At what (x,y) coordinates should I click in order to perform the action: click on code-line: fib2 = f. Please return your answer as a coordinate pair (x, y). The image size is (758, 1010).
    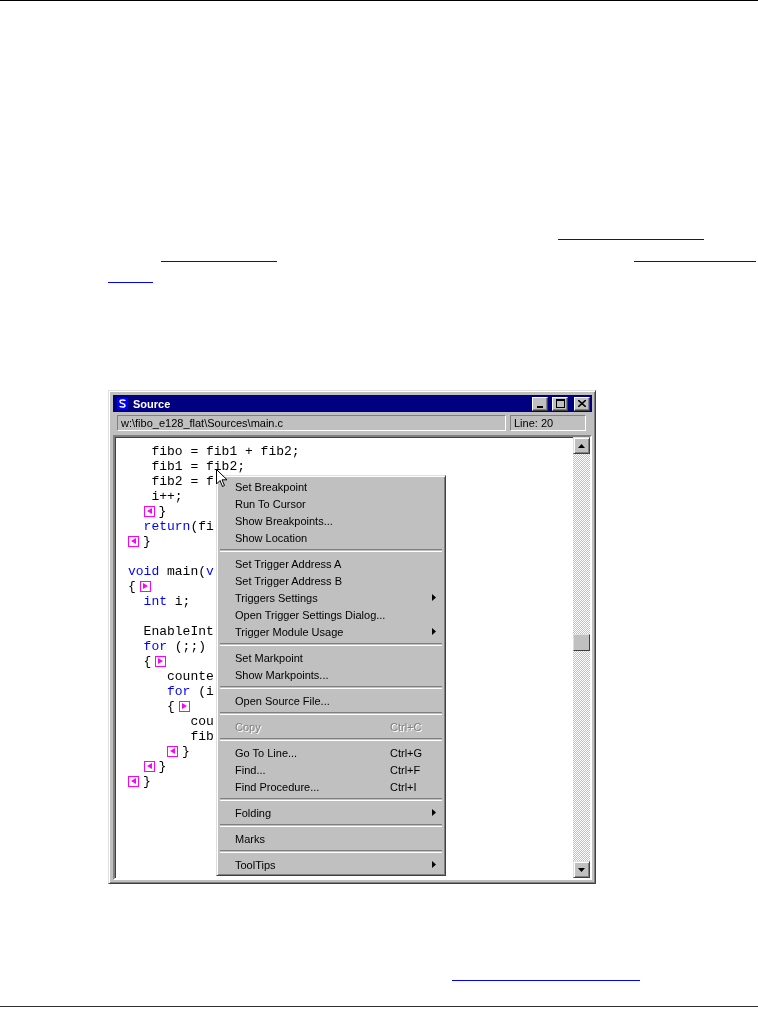
    Looking at the image, I should click on (182, 481).